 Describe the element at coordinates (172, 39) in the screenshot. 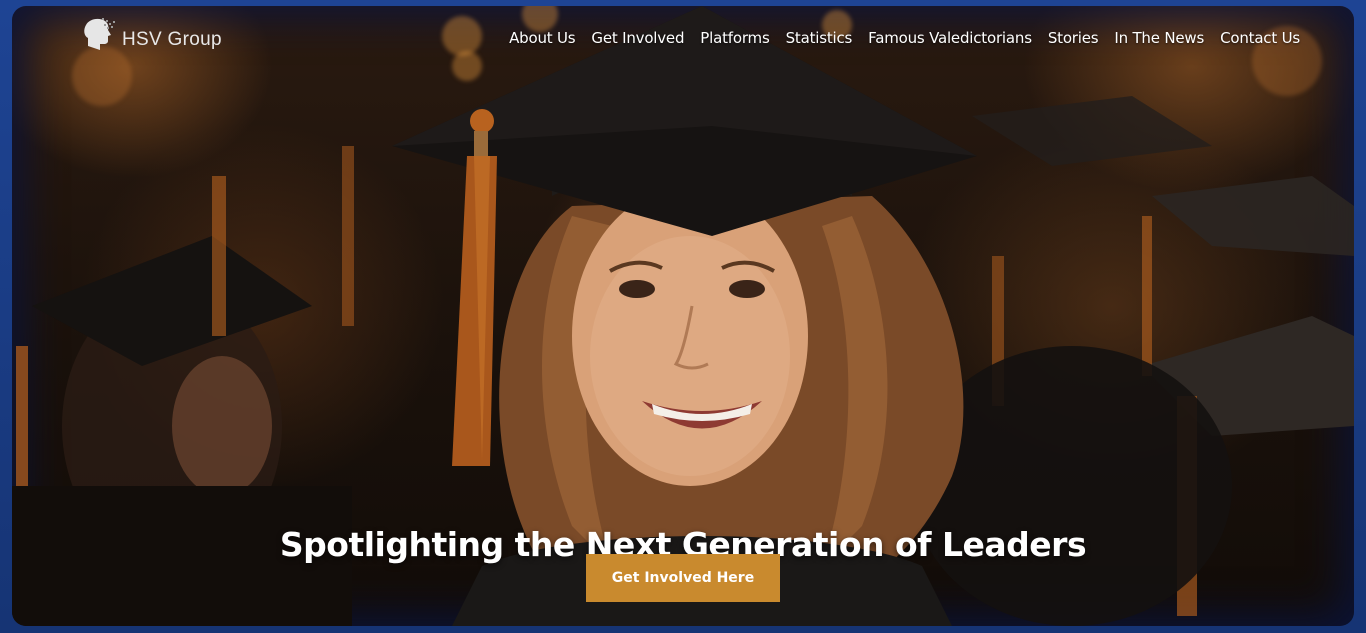

I see `brand-name: HSV Group` at that location.